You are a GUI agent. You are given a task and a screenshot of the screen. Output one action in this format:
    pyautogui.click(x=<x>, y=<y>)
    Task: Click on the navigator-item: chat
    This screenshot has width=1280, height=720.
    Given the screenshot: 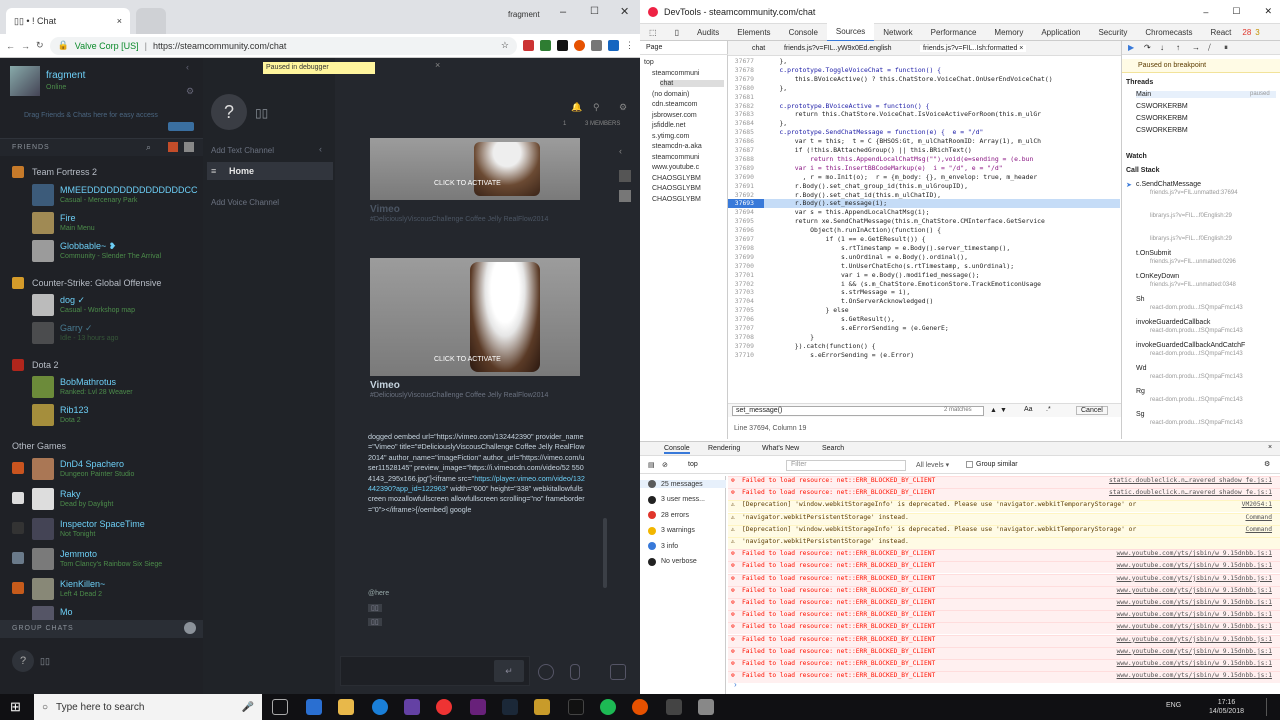 What is the action you would take?
    pyautogui.click(x=692, y=83)
    